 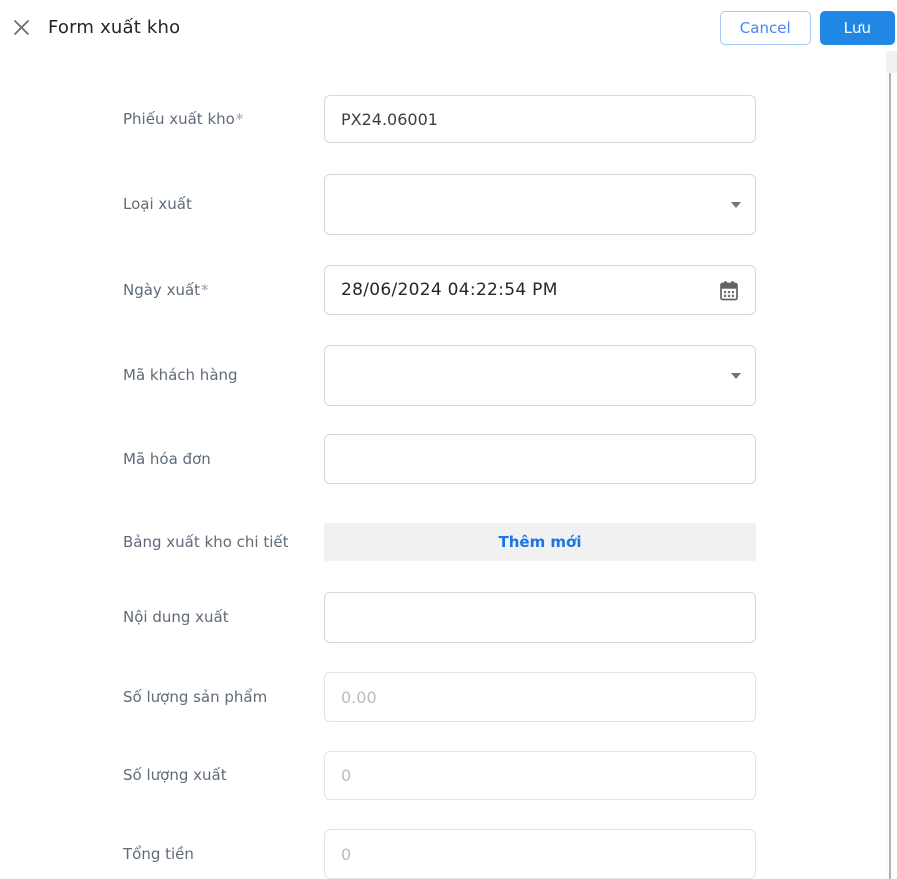 I want to click on field-label: Bảng xuất kho chi tiết, so click(x=206, y=541).